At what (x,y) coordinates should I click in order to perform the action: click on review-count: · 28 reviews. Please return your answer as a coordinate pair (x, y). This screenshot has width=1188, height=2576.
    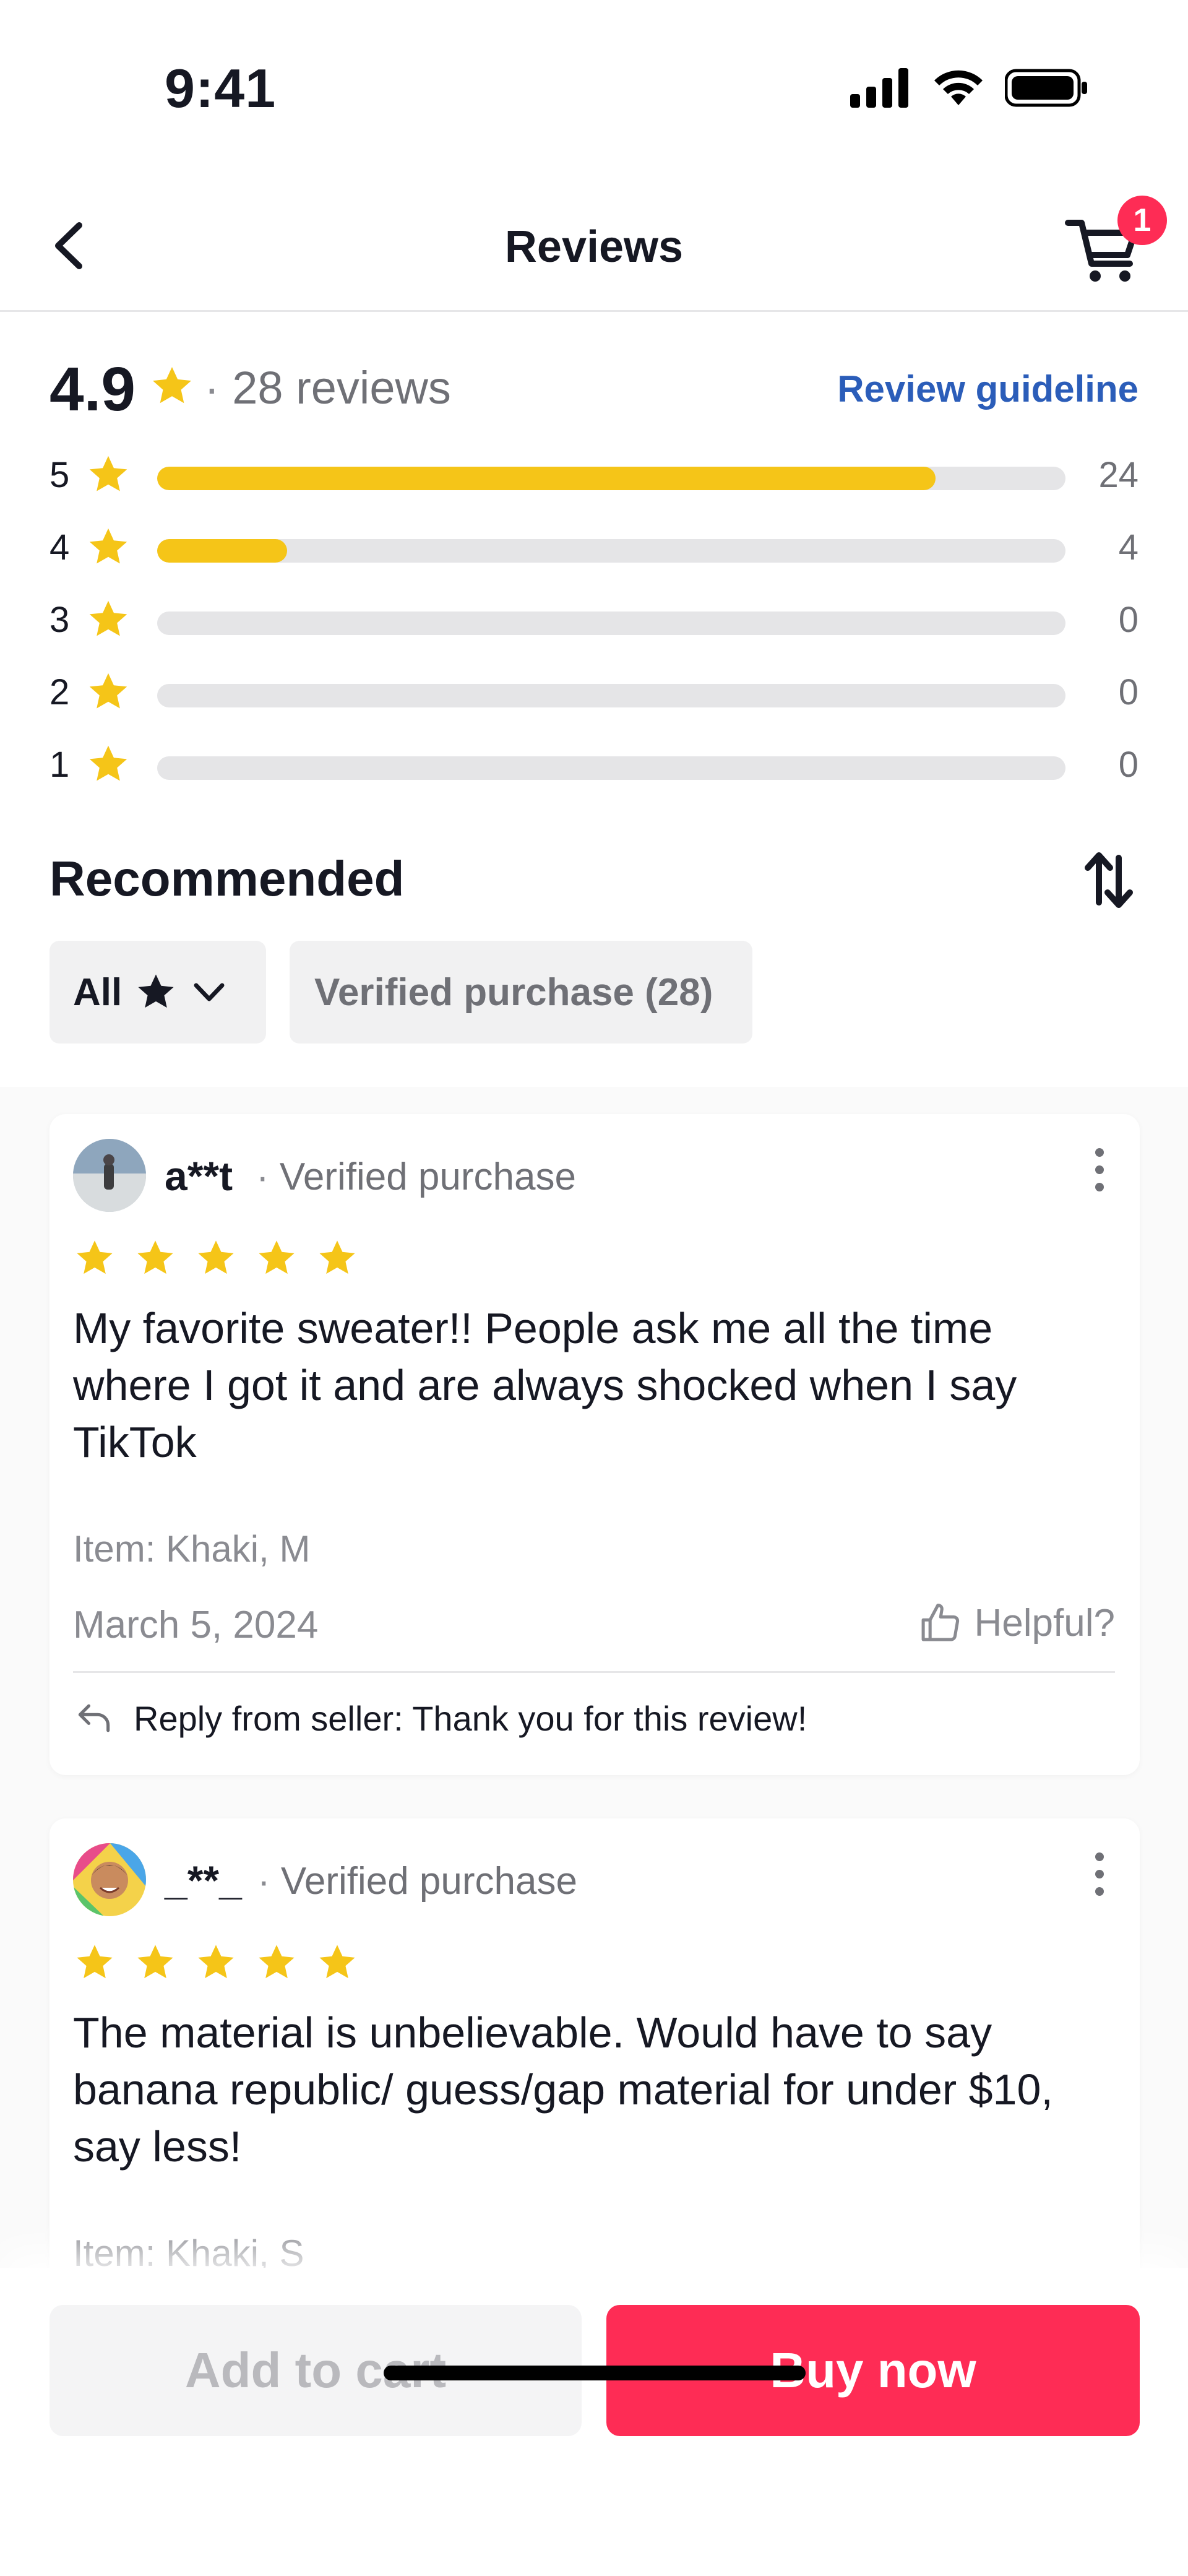
    Looking at the image, I should click on (328, 387).